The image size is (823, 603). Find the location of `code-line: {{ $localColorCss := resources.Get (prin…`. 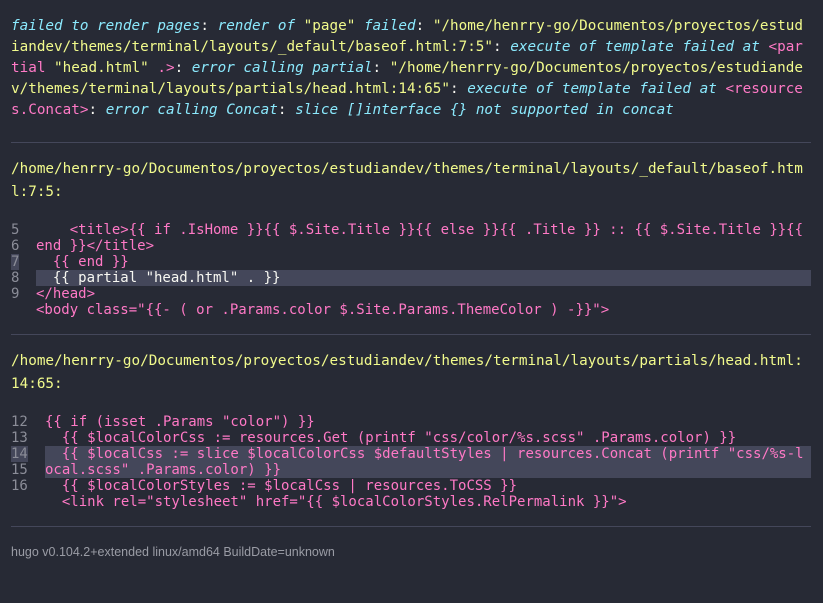

code-line: {{ $localColorCss := resources.Get (prin… is located at coordinates (391, 438).